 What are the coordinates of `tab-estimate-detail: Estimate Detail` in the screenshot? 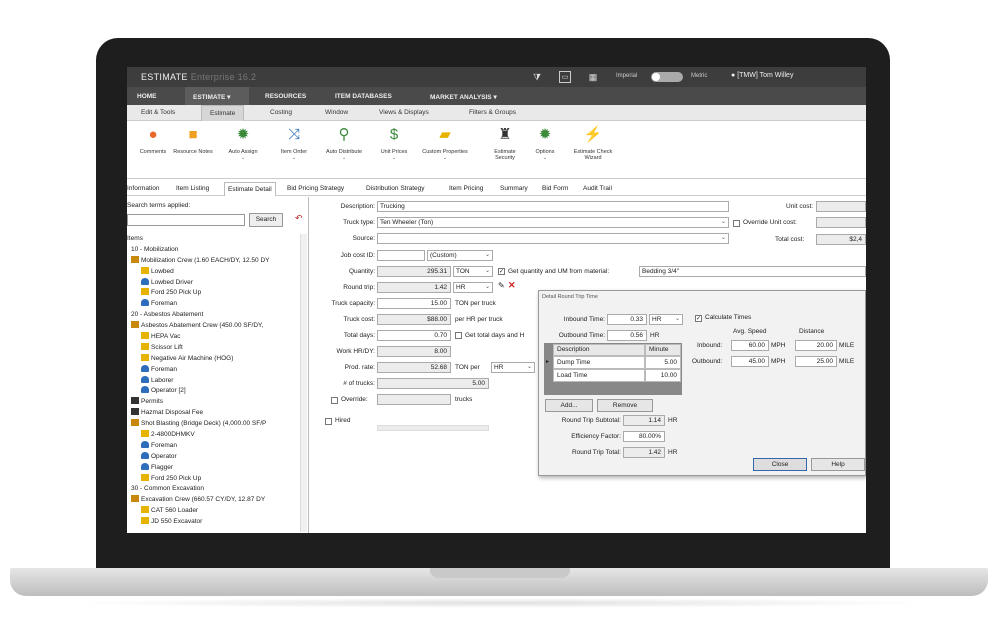 It's located at (250, 189).